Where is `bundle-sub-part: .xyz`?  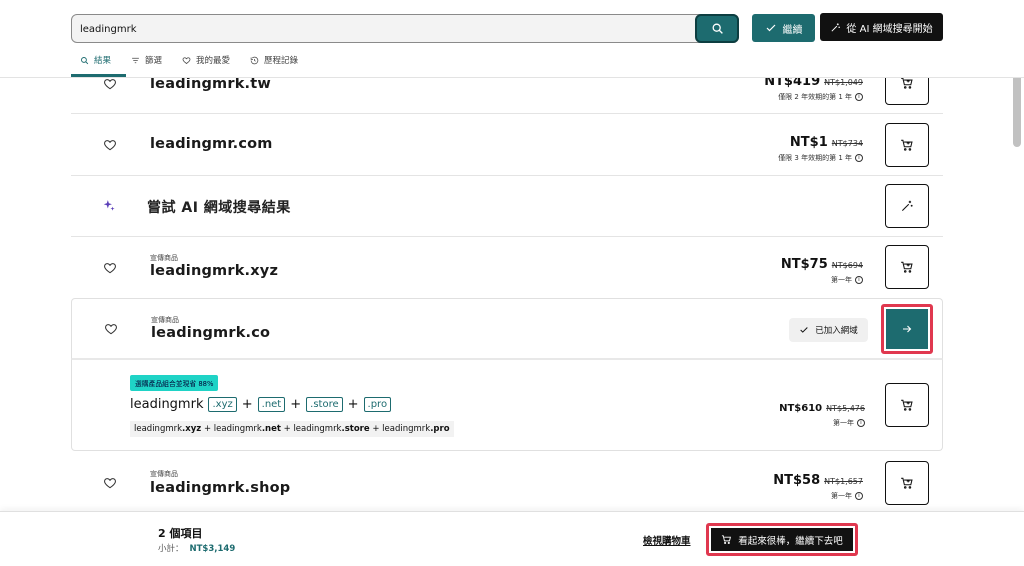 bundle-sub-part: .xyz is located at coordinates (192, 429).